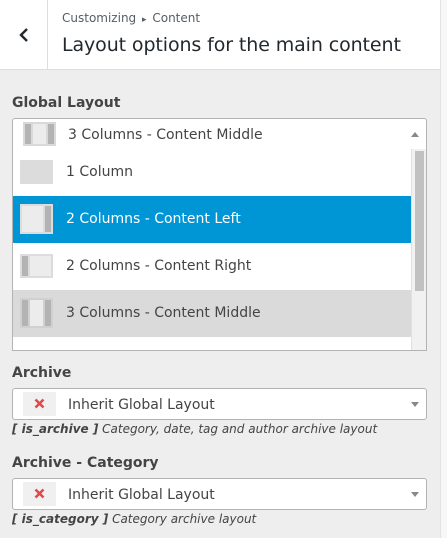 The width and height of the screenshot is (447, 538). I want to click on archive-label: Archive, so click(42, 373).